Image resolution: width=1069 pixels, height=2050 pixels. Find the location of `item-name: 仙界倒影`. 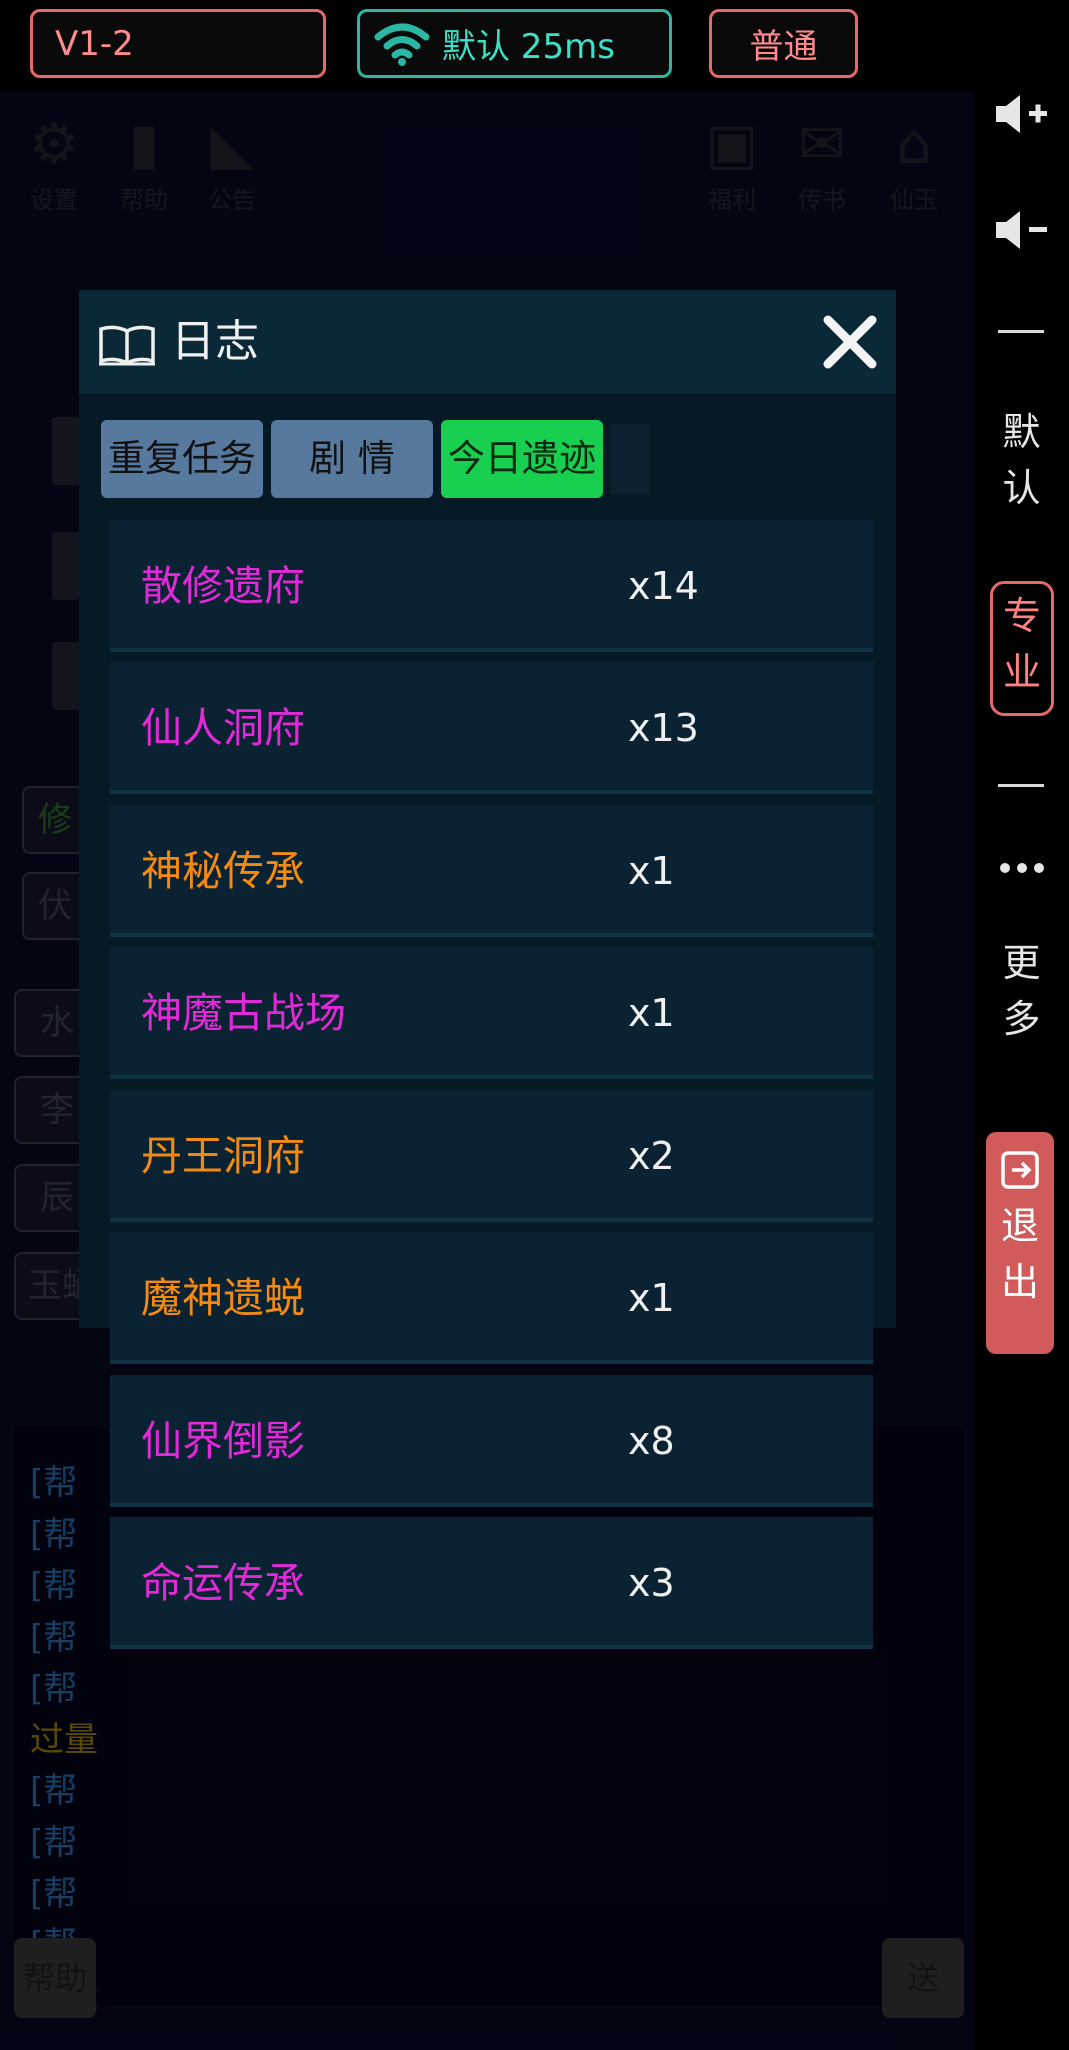

item-name: 仙界倒影 is located at coordinates (223, 1441).